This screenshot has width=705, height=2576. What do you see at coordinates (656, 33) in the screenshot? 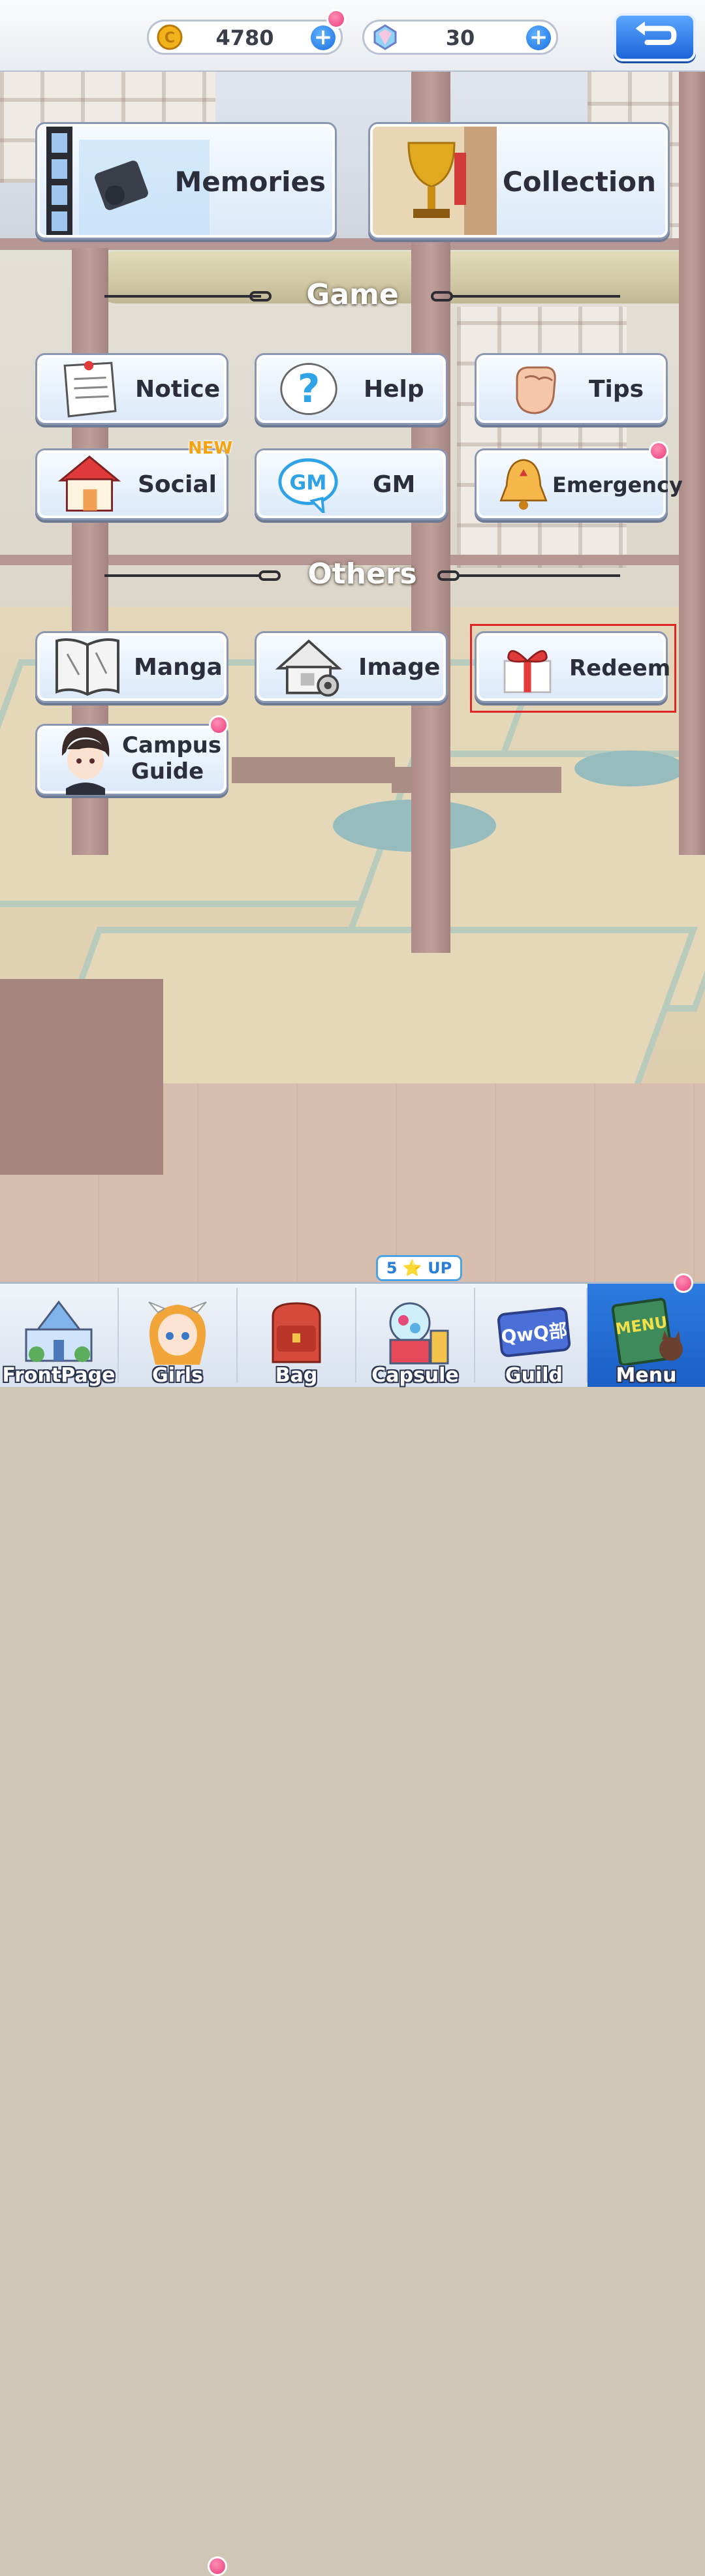
I see `return-arrow-icon` at bounding box center [656, 33].